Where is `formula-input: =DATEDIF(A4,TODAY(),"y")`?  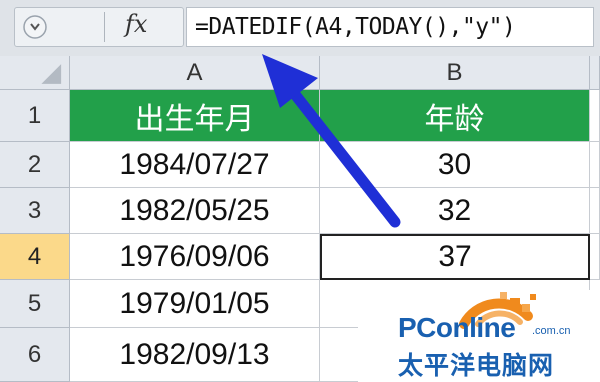 formula-input: =DATEDIF(A4,TODAY(),"y") is located at coordinates (390, 27).